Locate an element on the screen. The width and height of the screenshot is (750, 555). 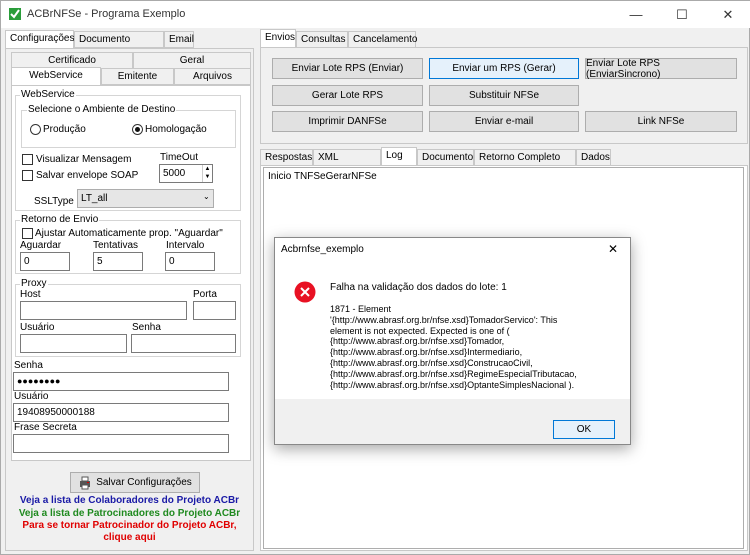
minimize-button: — is located at coordinates (636, 14).